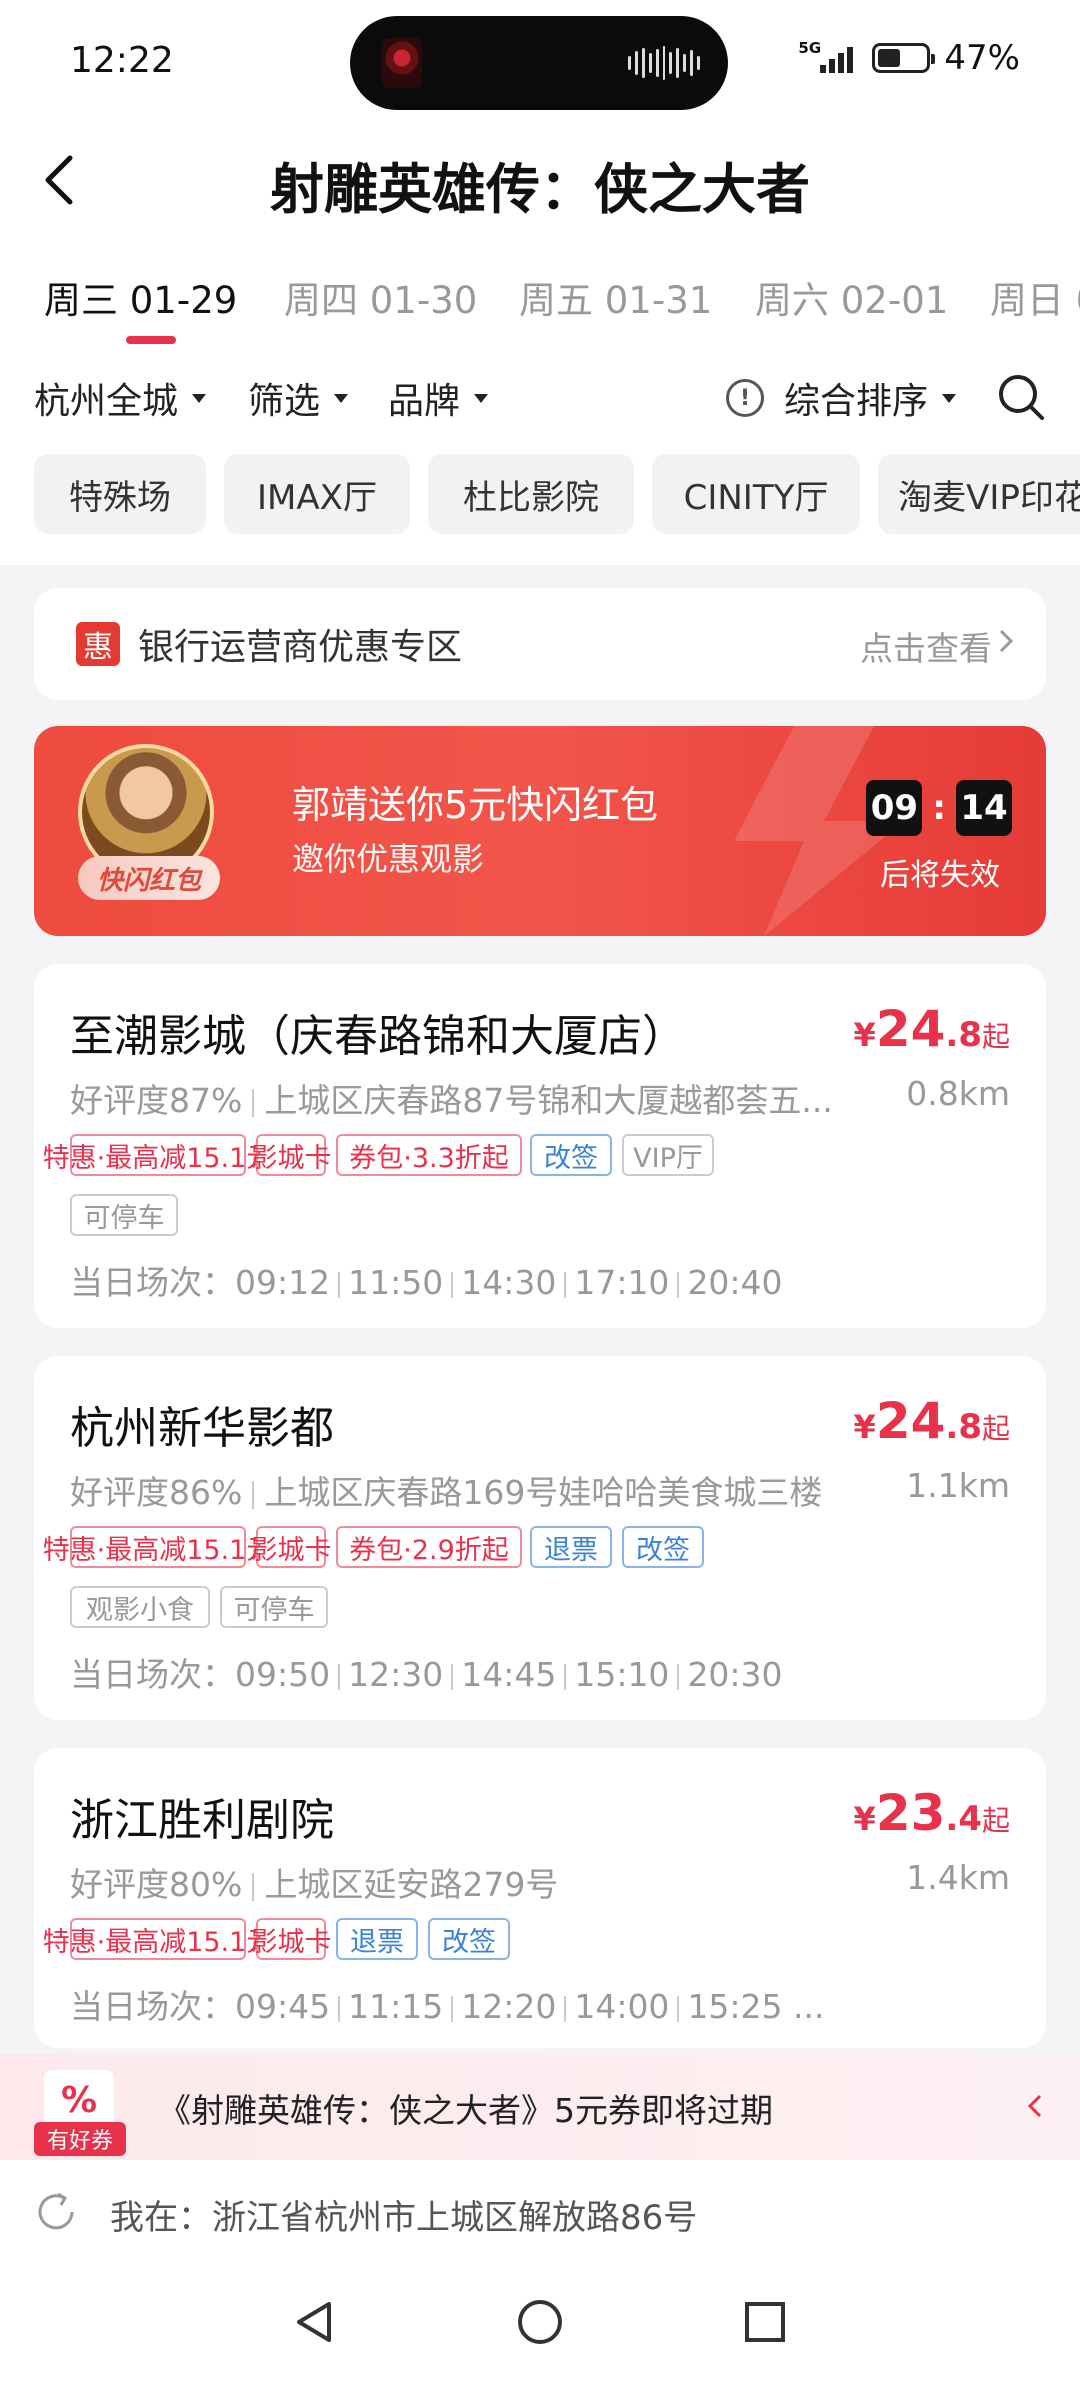  Describe the element at coordinates (979, 494) in the screenshot. I see `chip-vip: 淘麦VIP印花` at that location.